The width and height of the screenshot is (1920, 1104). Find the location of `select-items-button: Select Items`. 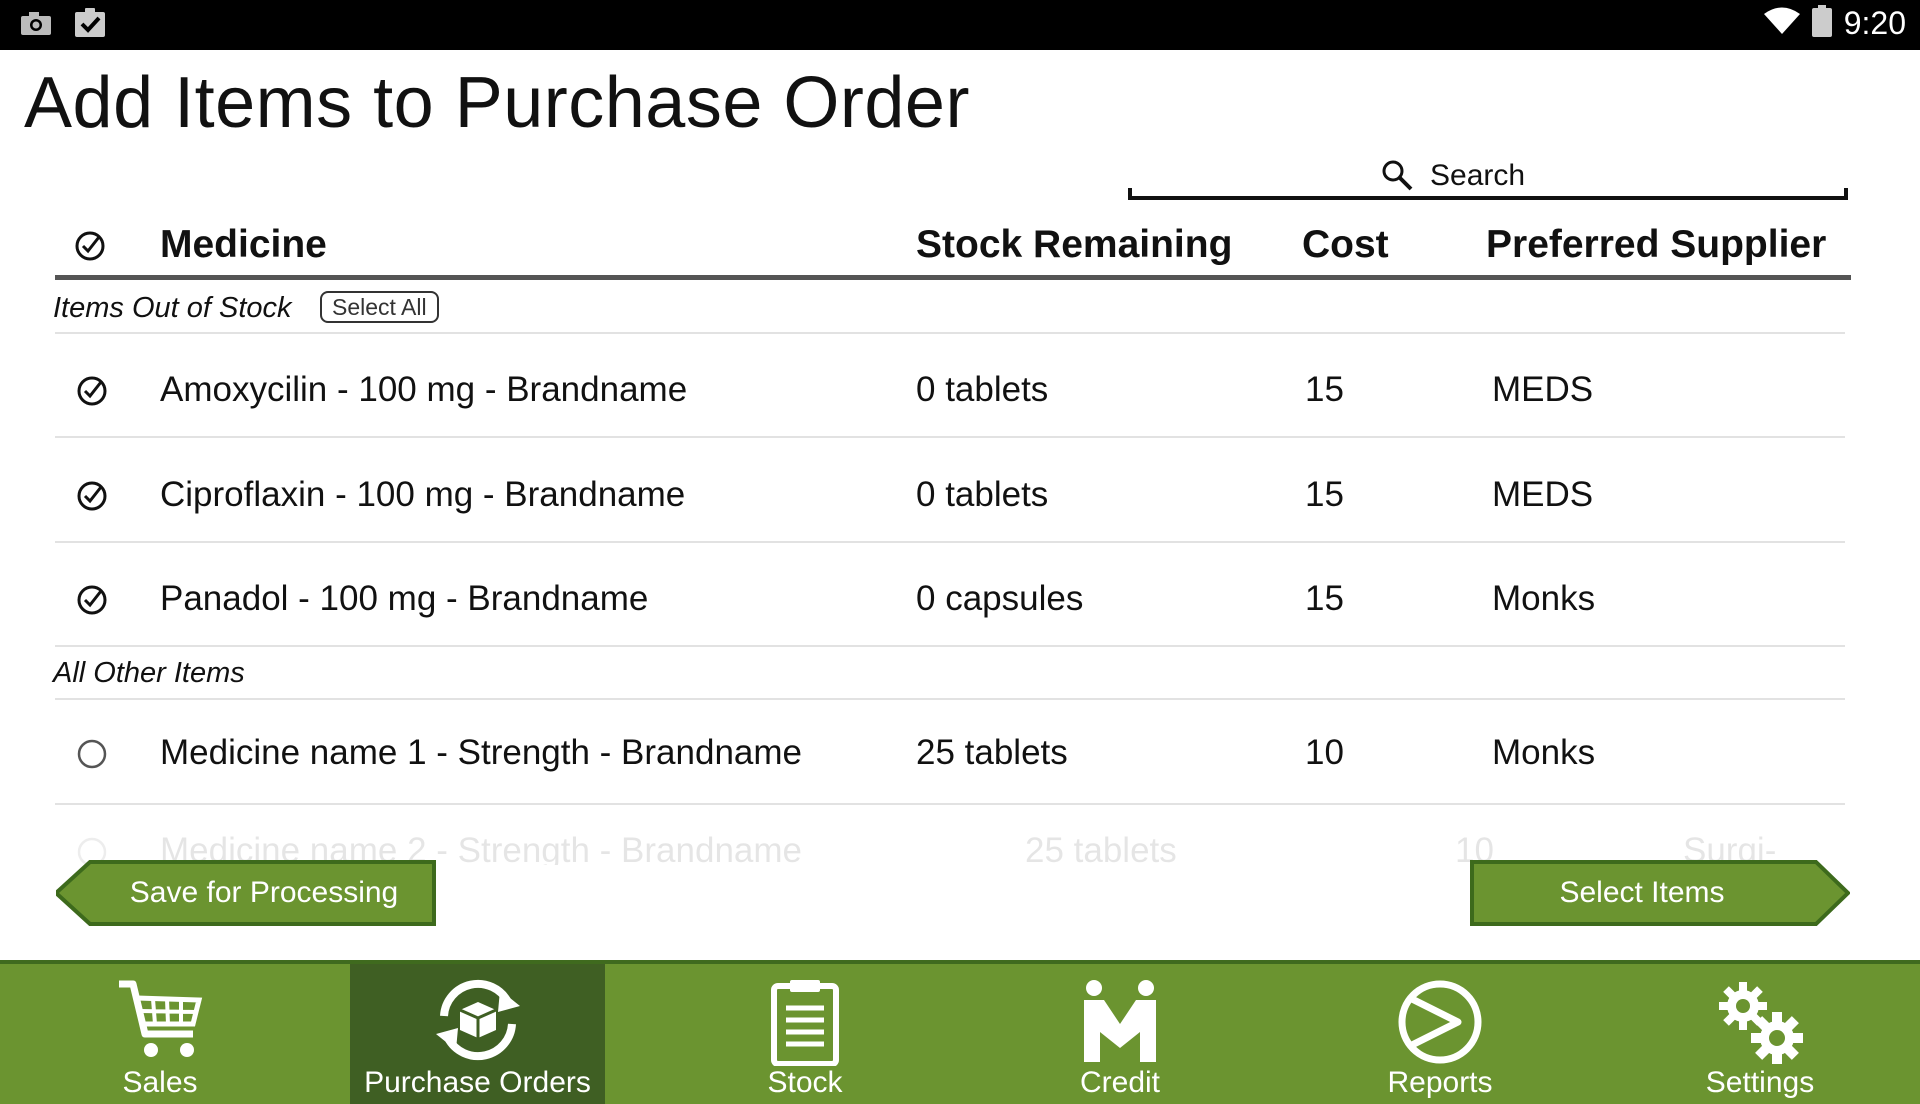

select-items-button: Select Items is located at coordinates (1660, 893).